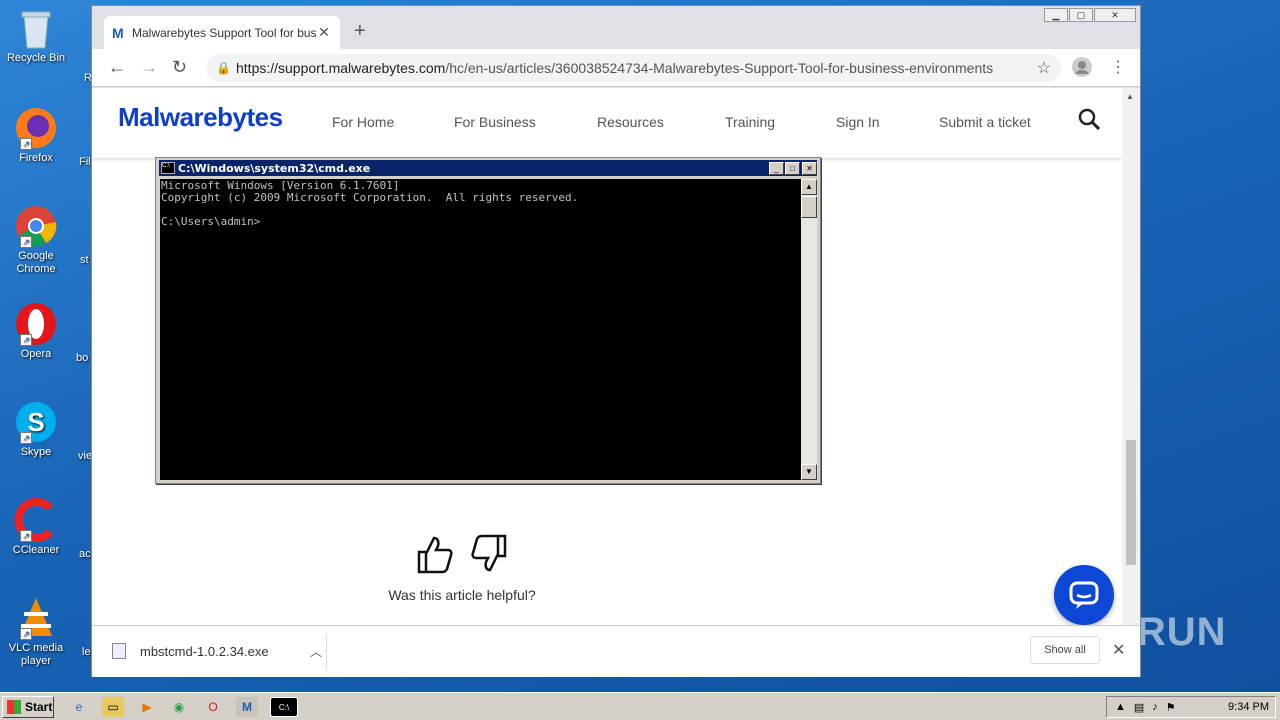  I want to click on cmd-scroll-down-icon: ▼, so click(809, 472).